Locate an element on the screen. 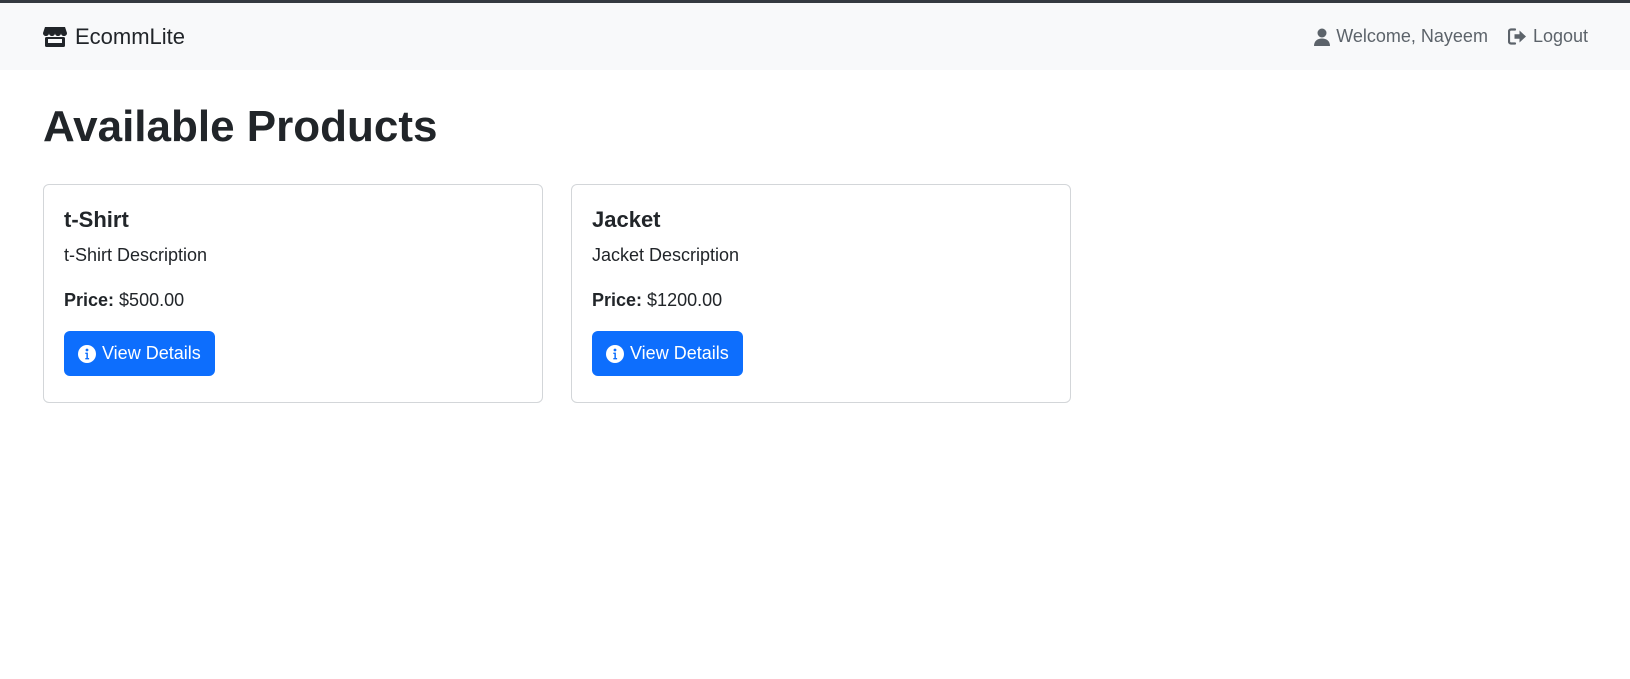 This screenshot has height=679, width=1630. welcome-text: Welcome, Nayeem is located at coordinates (1412, 36).